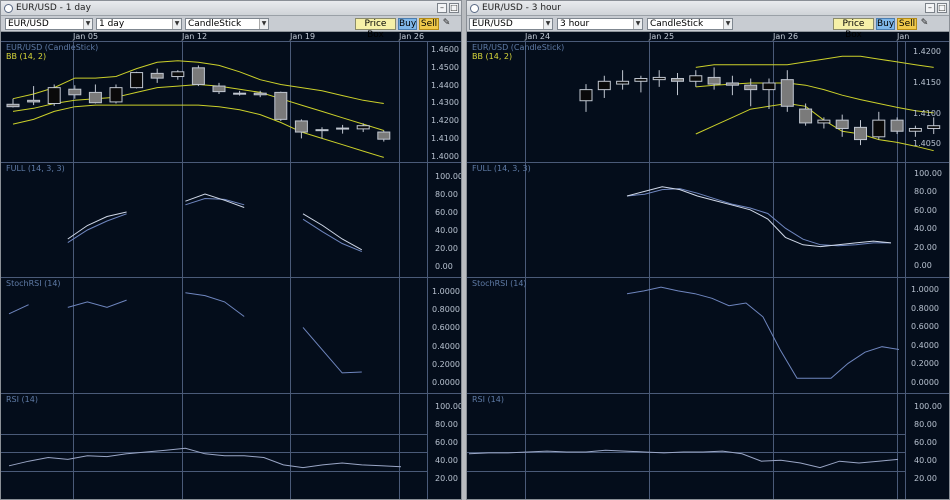 The width and height of the screenshot is (950, 500). Describe the element at coordinates (446, 291) in the screenshot. I see `y-tick-label: 1.0000` at that location.